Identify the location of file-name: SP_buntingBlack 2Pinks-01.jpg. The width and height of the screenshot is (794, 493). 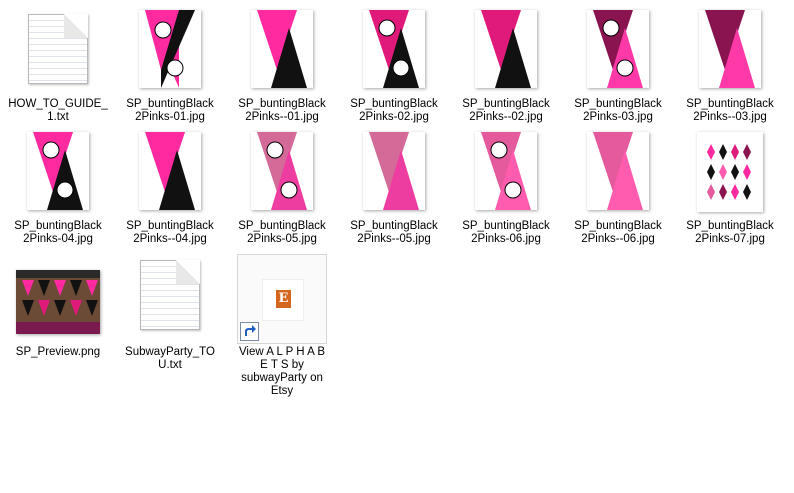
(170, 110).